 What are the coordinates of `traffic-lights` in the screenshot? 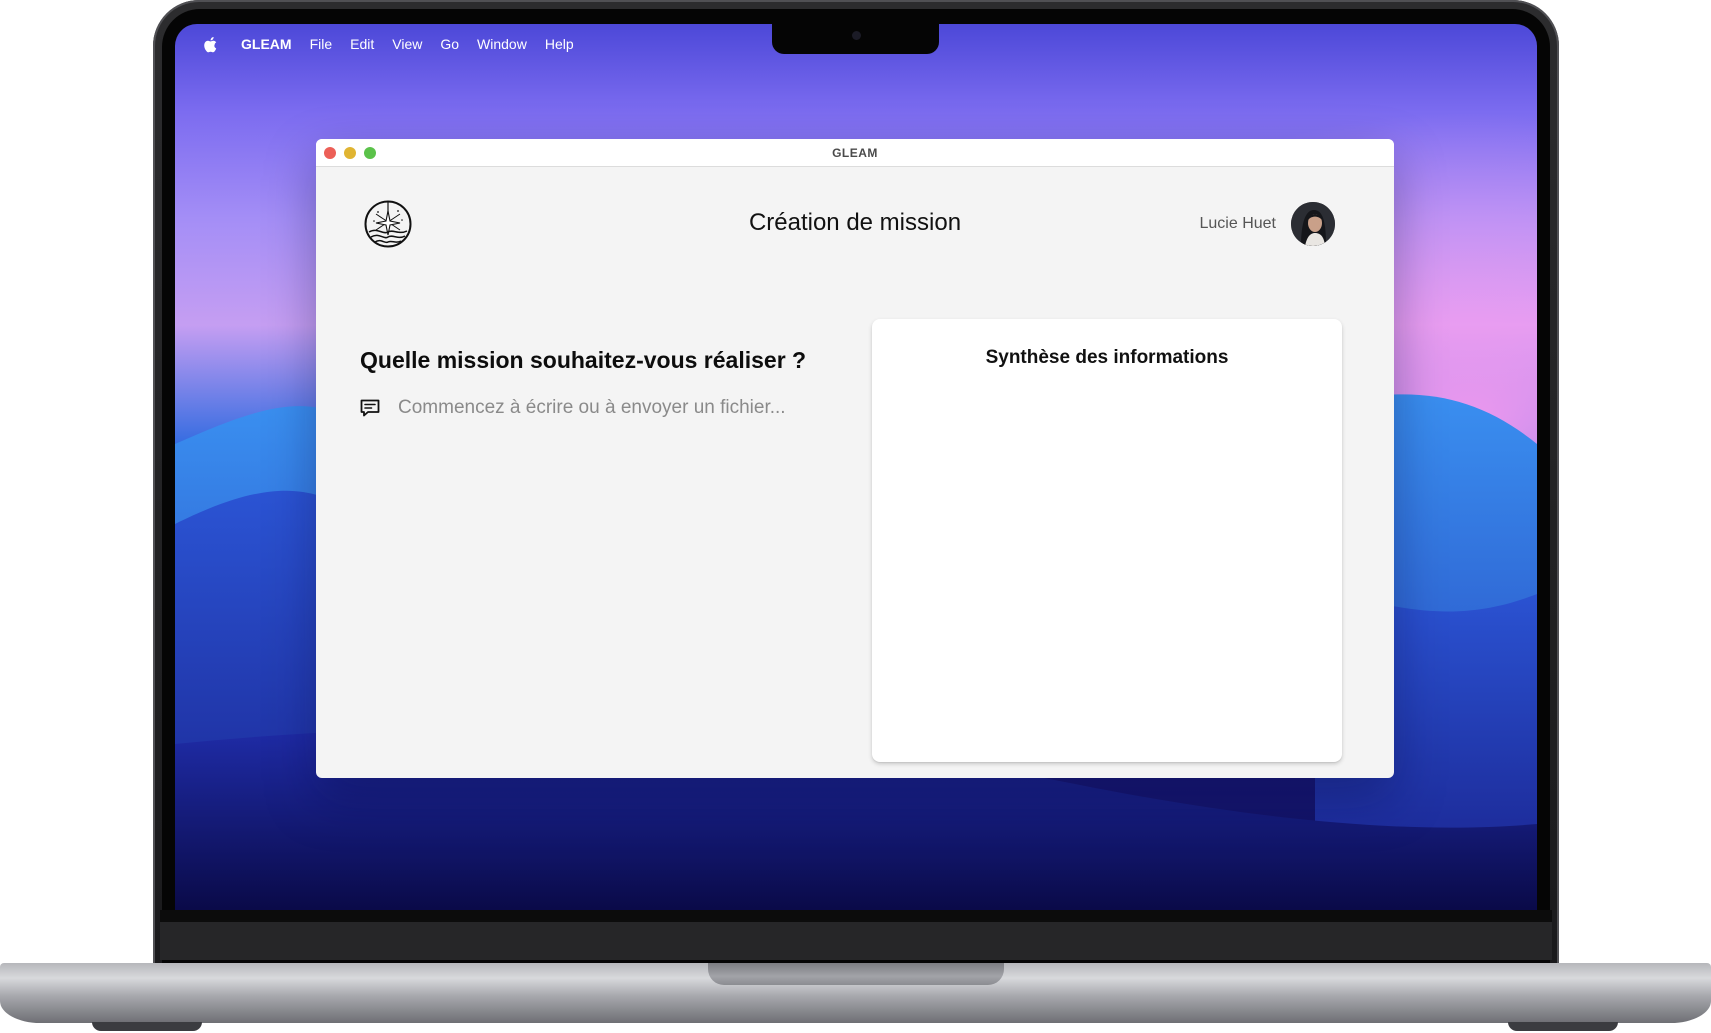 It's located at (350, 153).